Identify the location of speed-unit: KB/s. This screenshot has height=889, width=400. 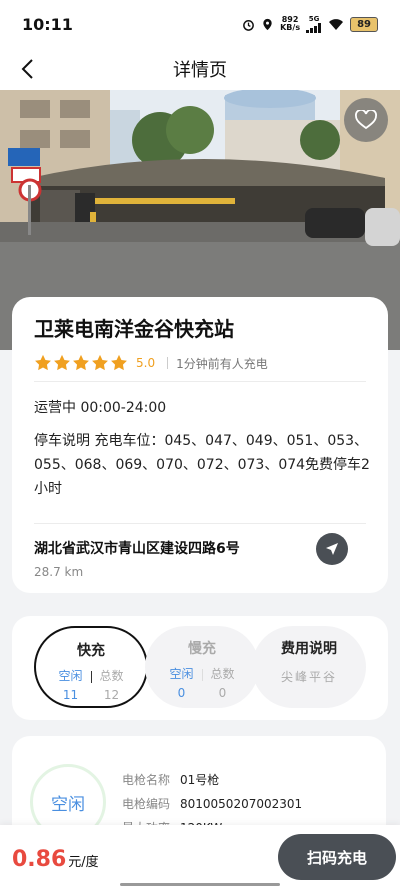
(290, 27).